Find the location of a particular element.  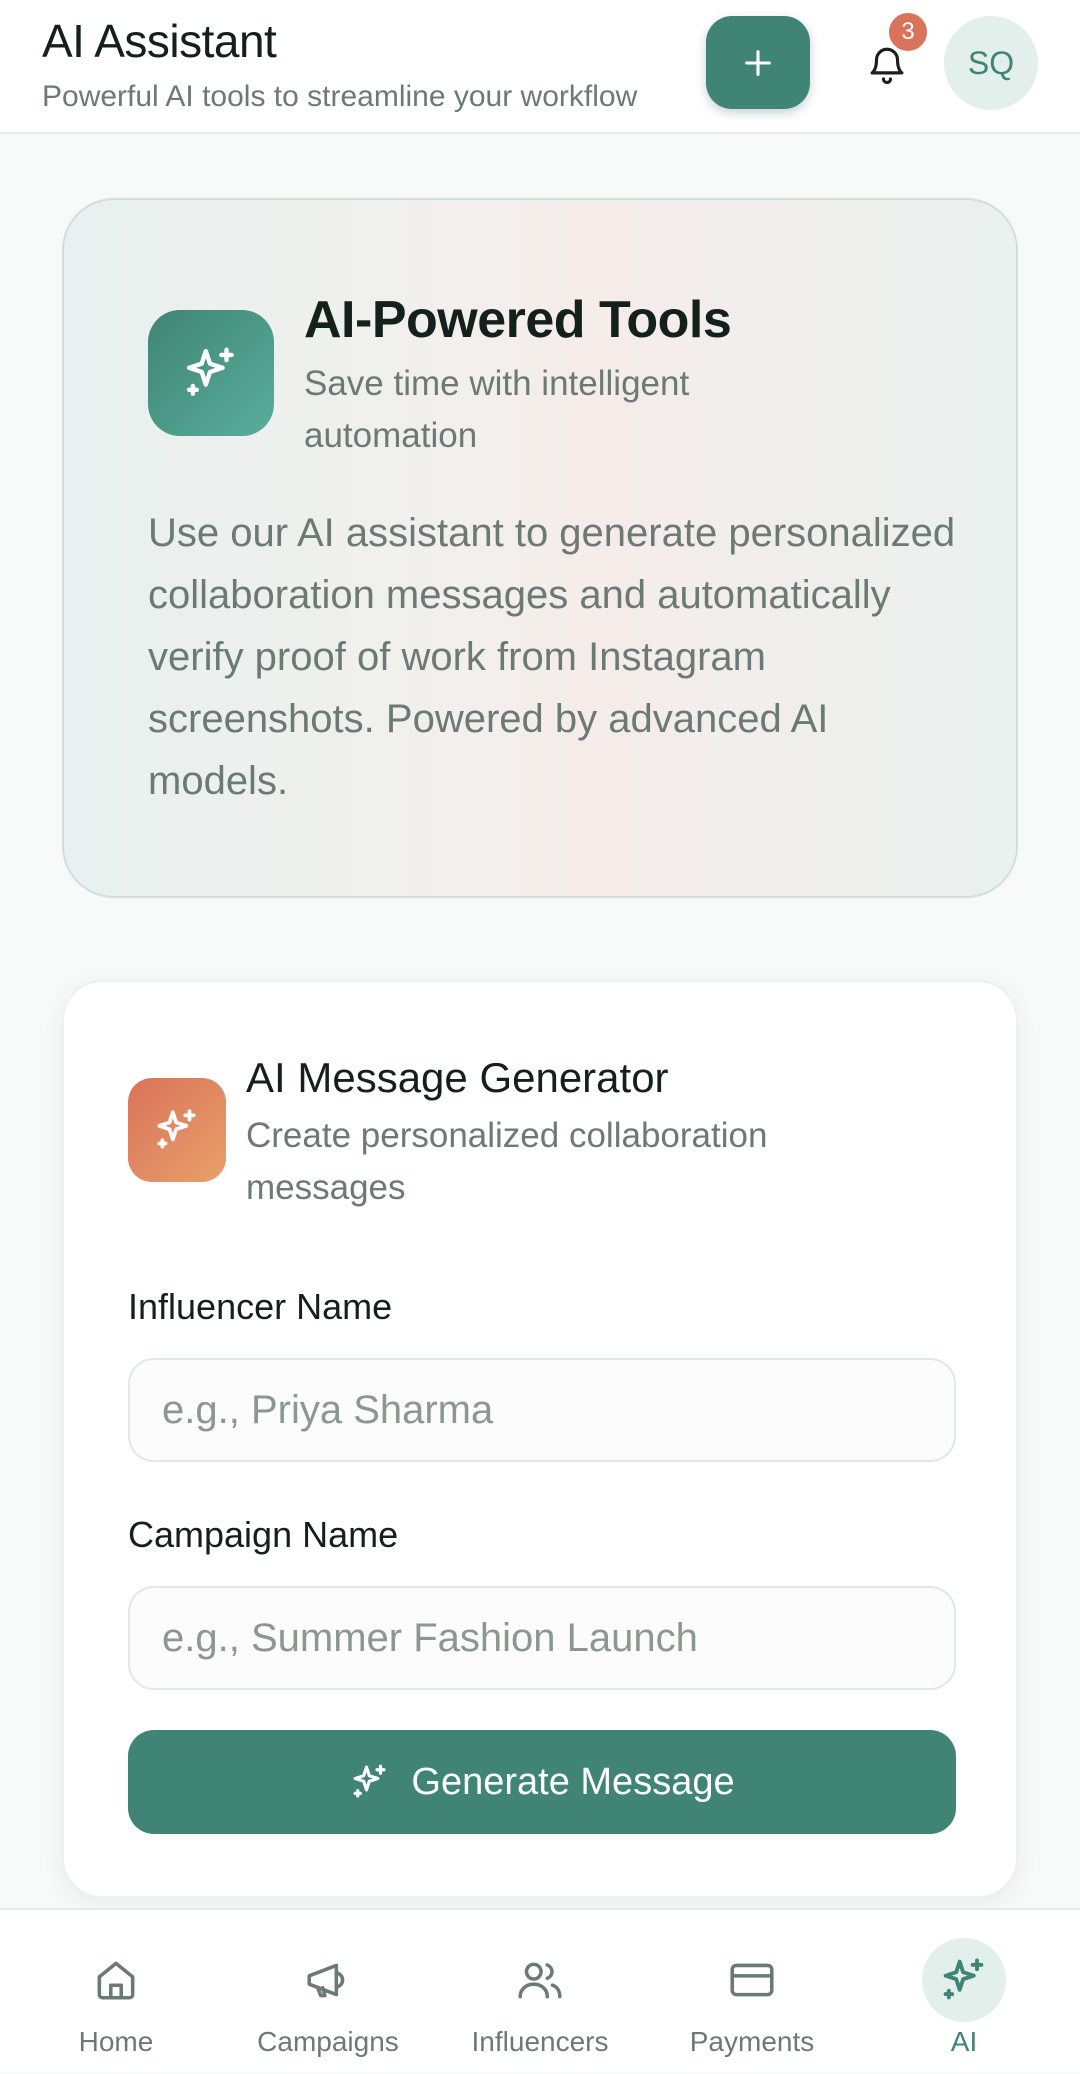

hero-subtitle: Save time with intelligent automation is located at coordinates (497, 409).